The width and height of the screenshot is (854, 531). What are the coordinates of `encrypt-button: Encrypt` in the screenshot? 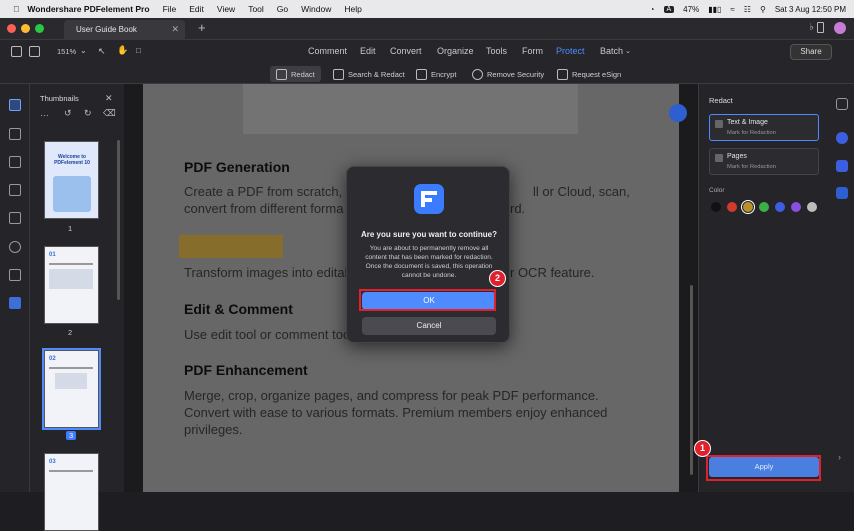 It's located at (436, 74).